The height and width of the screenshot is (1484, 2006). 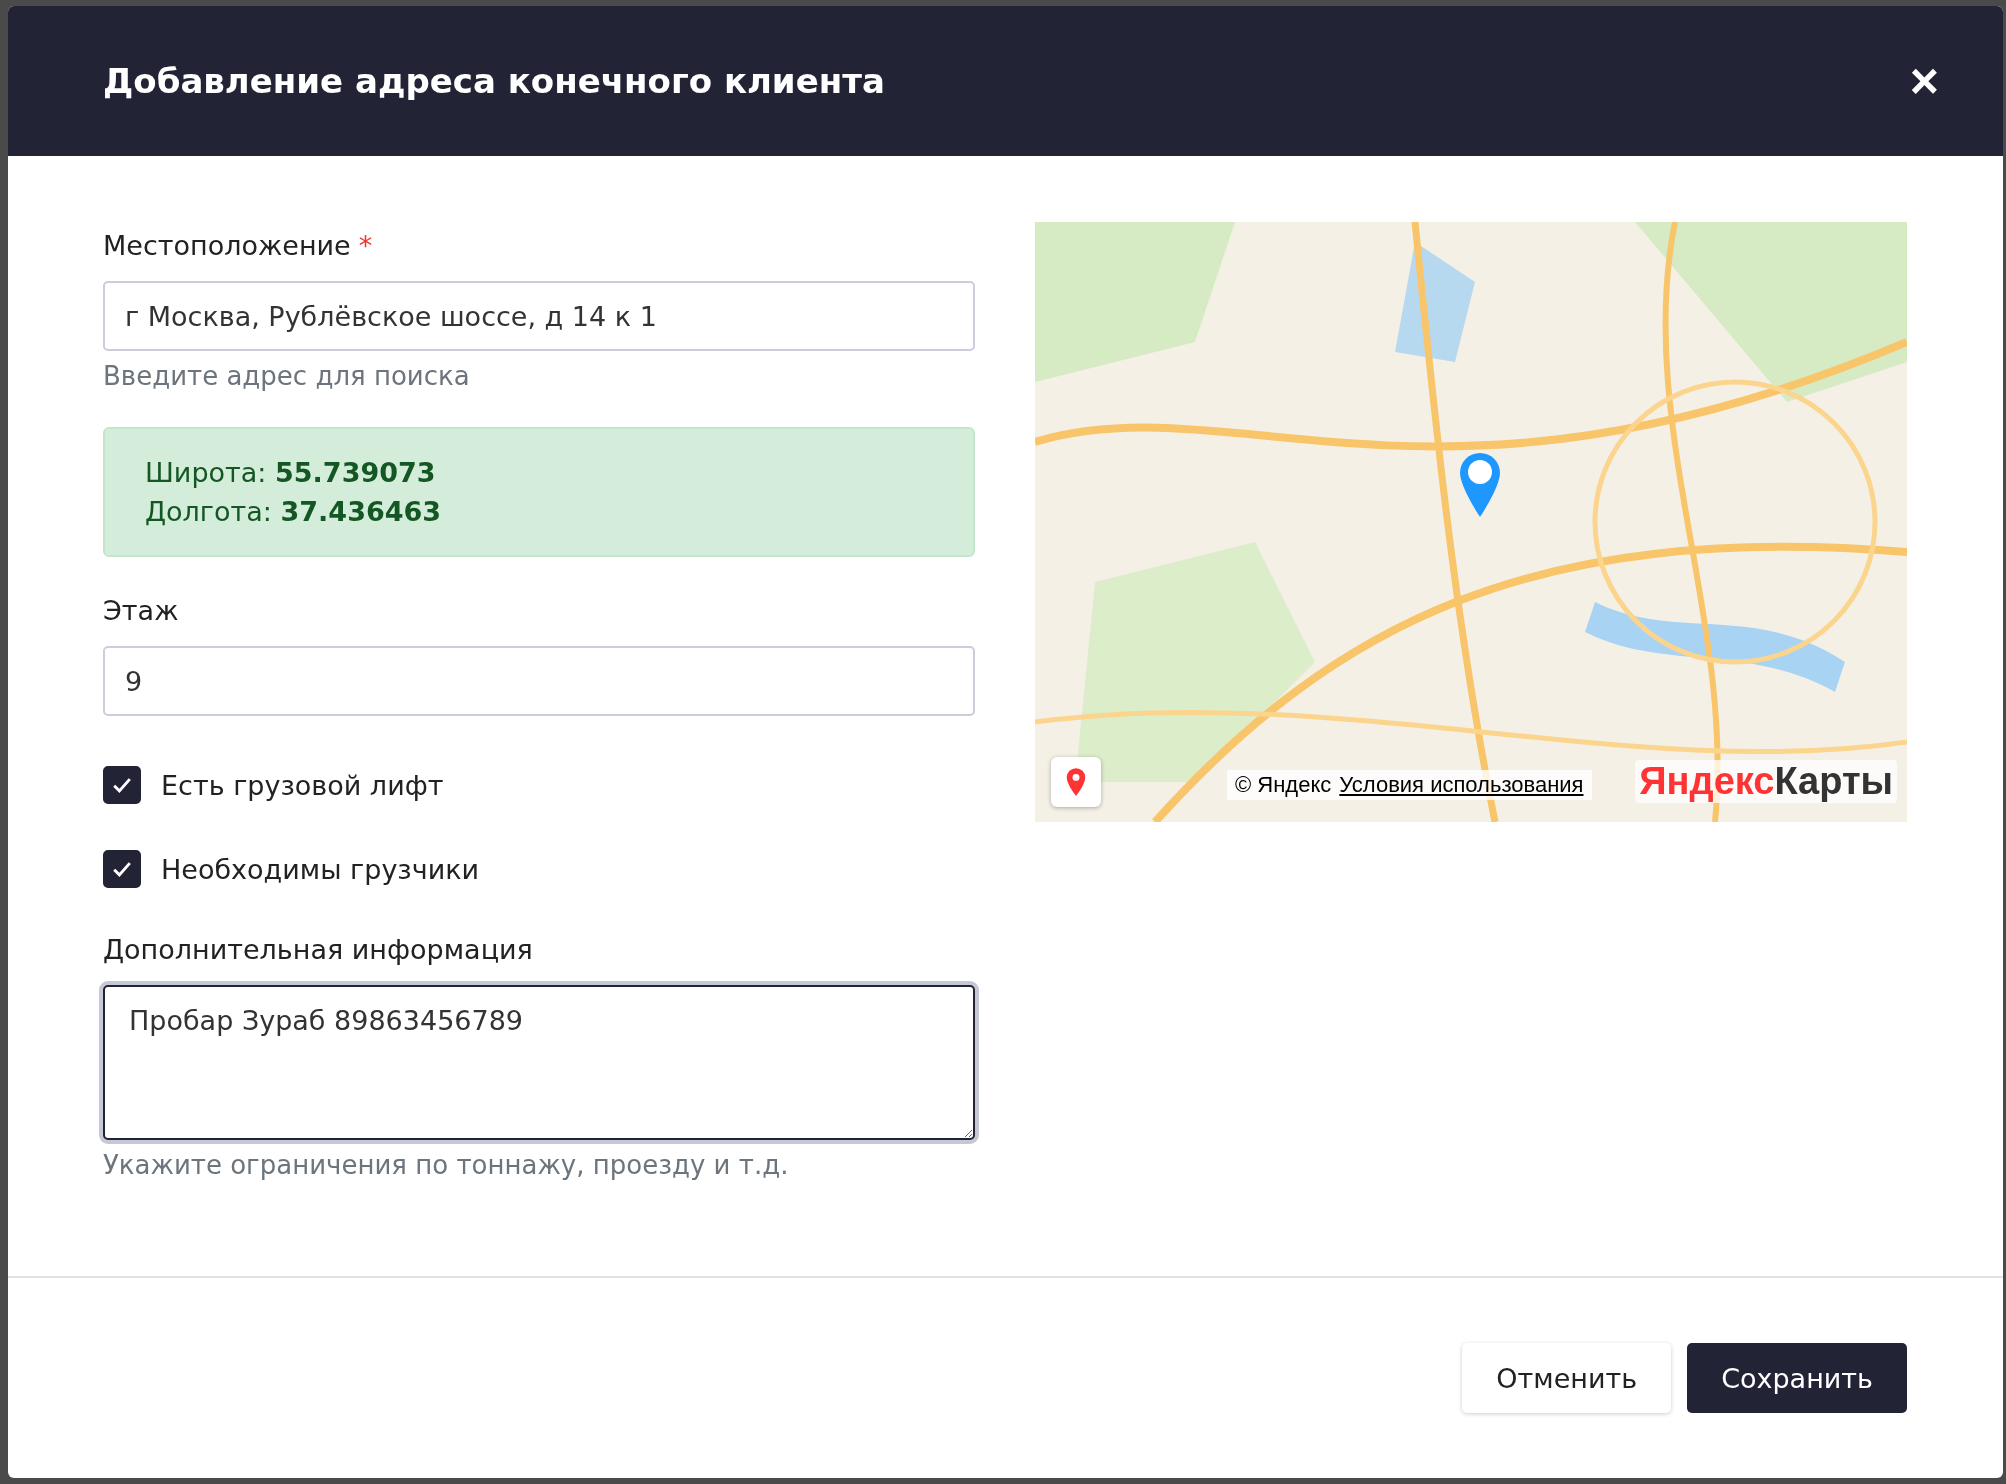 What do you see at coordinates (294, 511) in the screenshot?
I see `coordinate-text: Долгота: 37.436463` at bounding box center [294, 511].